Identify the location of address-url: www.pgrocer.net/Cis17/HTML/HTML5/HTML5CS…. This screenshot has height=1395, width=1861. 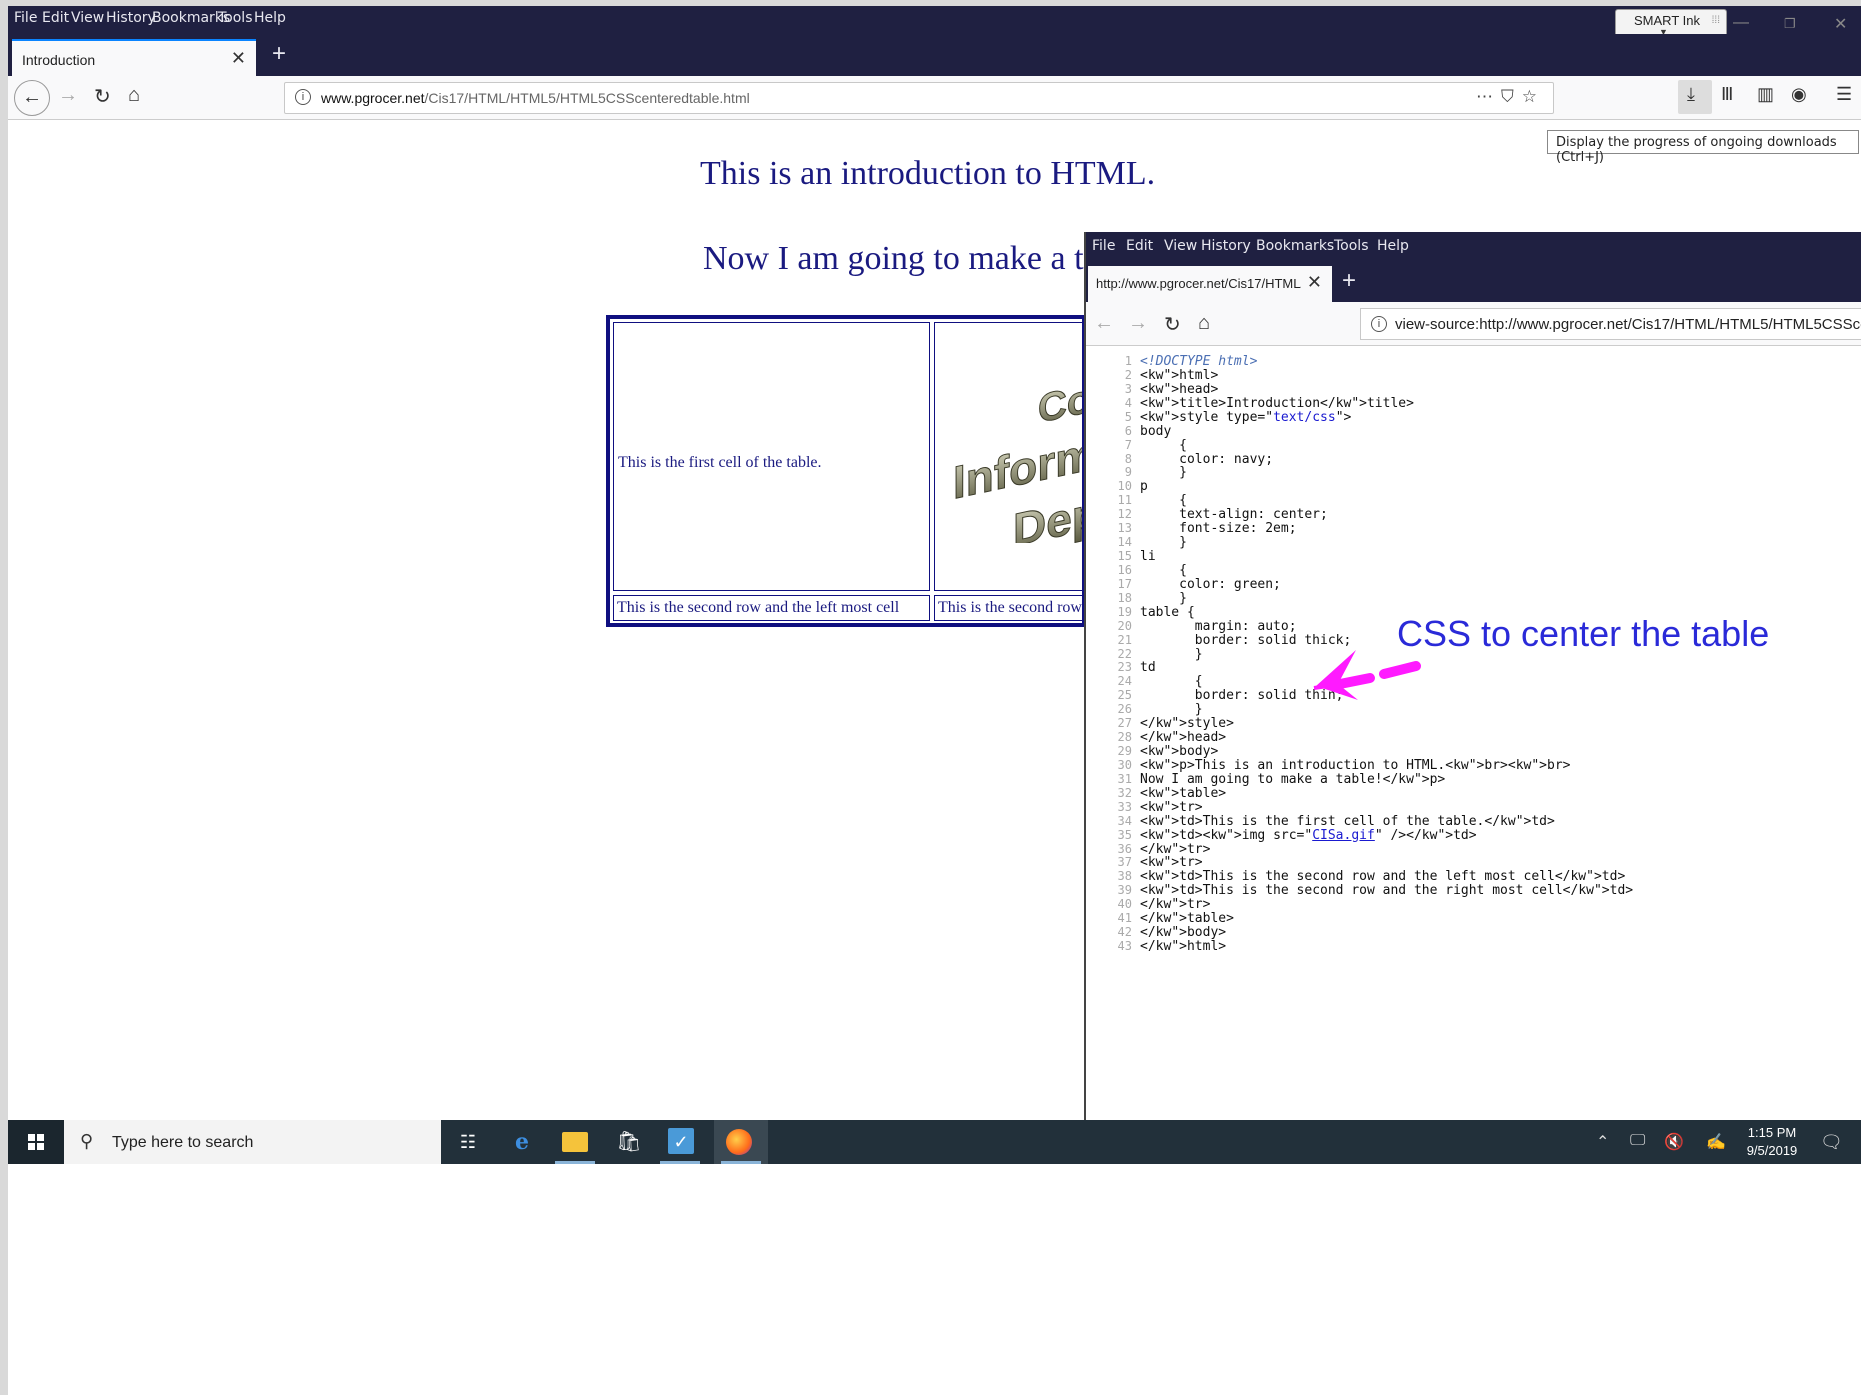
(535, 98).